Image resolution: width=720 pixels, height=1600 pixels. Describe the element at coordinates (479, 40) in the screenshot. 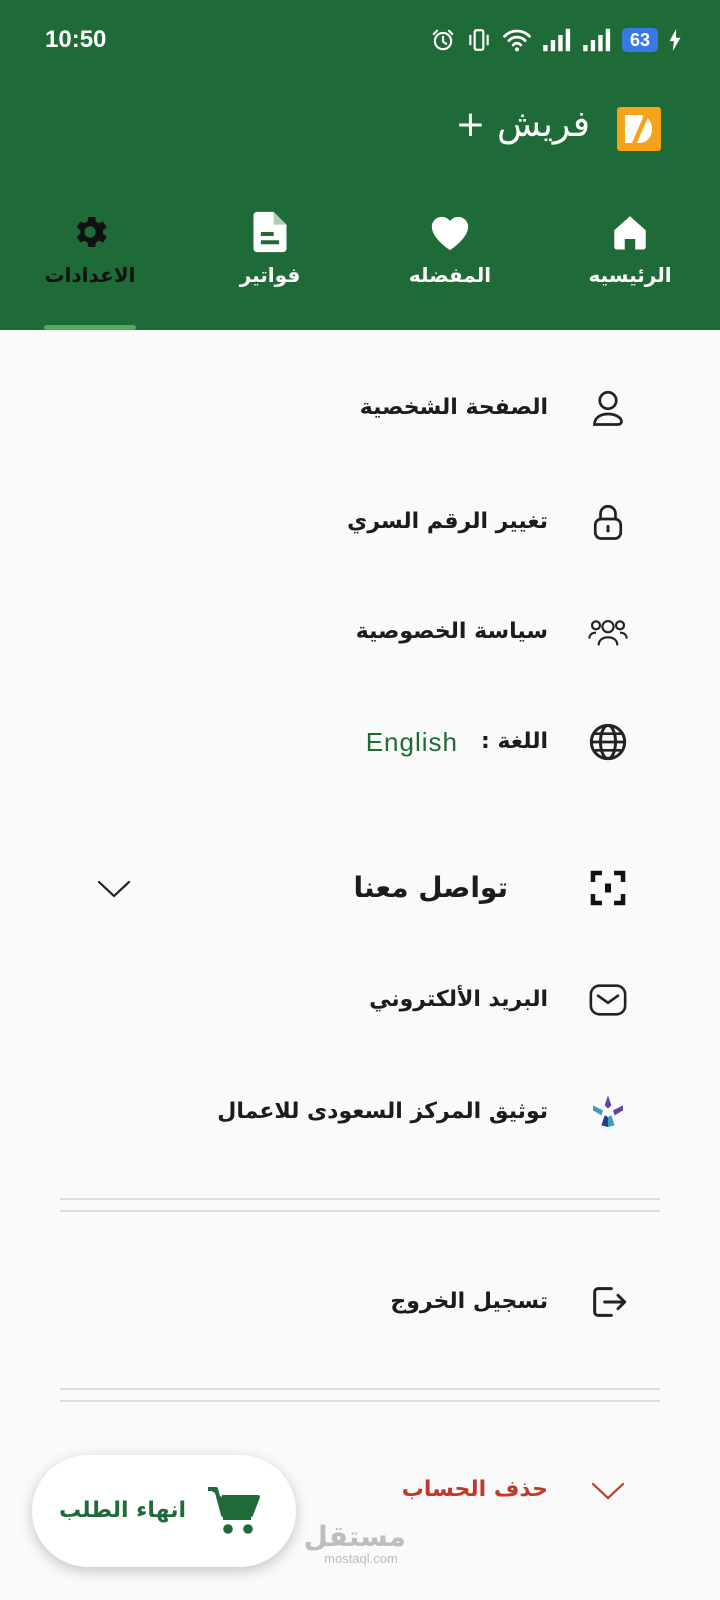

I see `vibrate-icon` at that location.